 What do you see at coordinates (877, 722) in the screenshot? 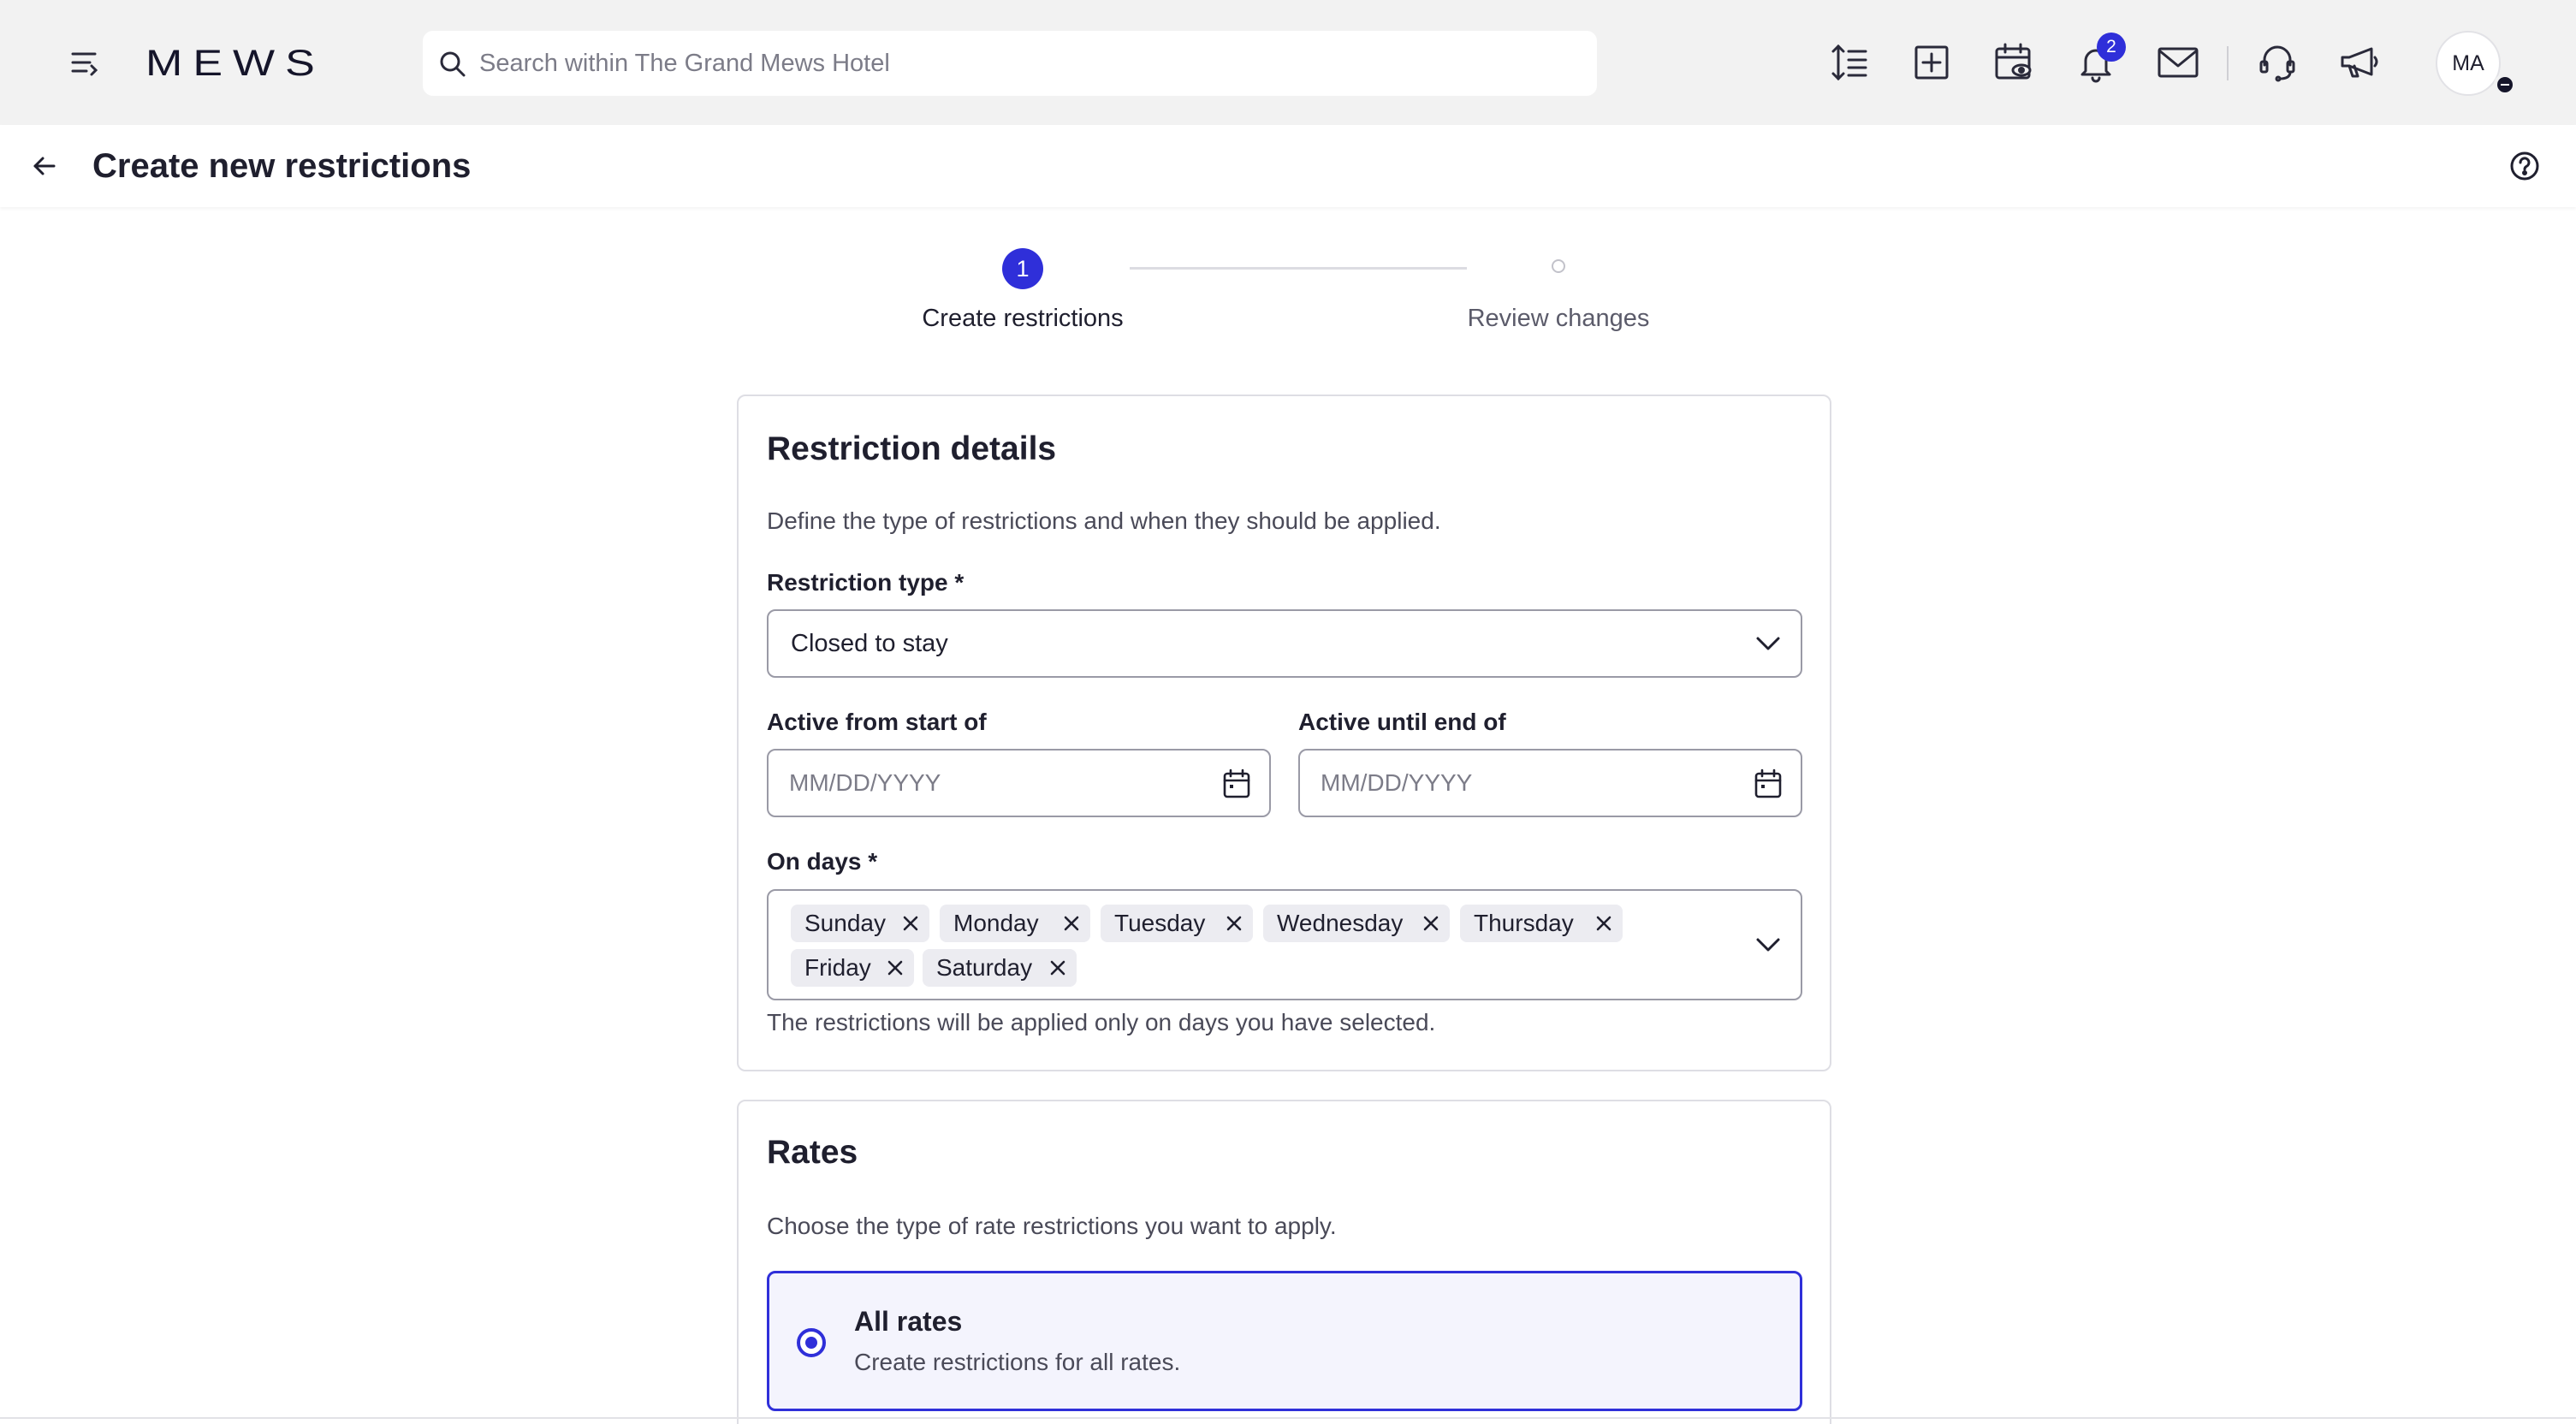
I see `active-from-label: Active from start of` at bounding box center [877, 722].